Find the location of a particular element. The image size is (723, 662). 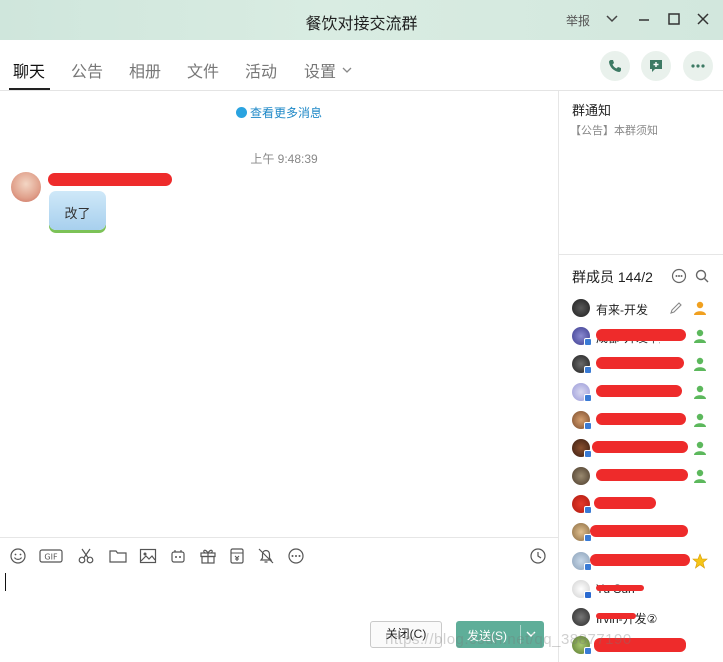

member-item: Irvin-开发② is located at coordinates (641, 617).